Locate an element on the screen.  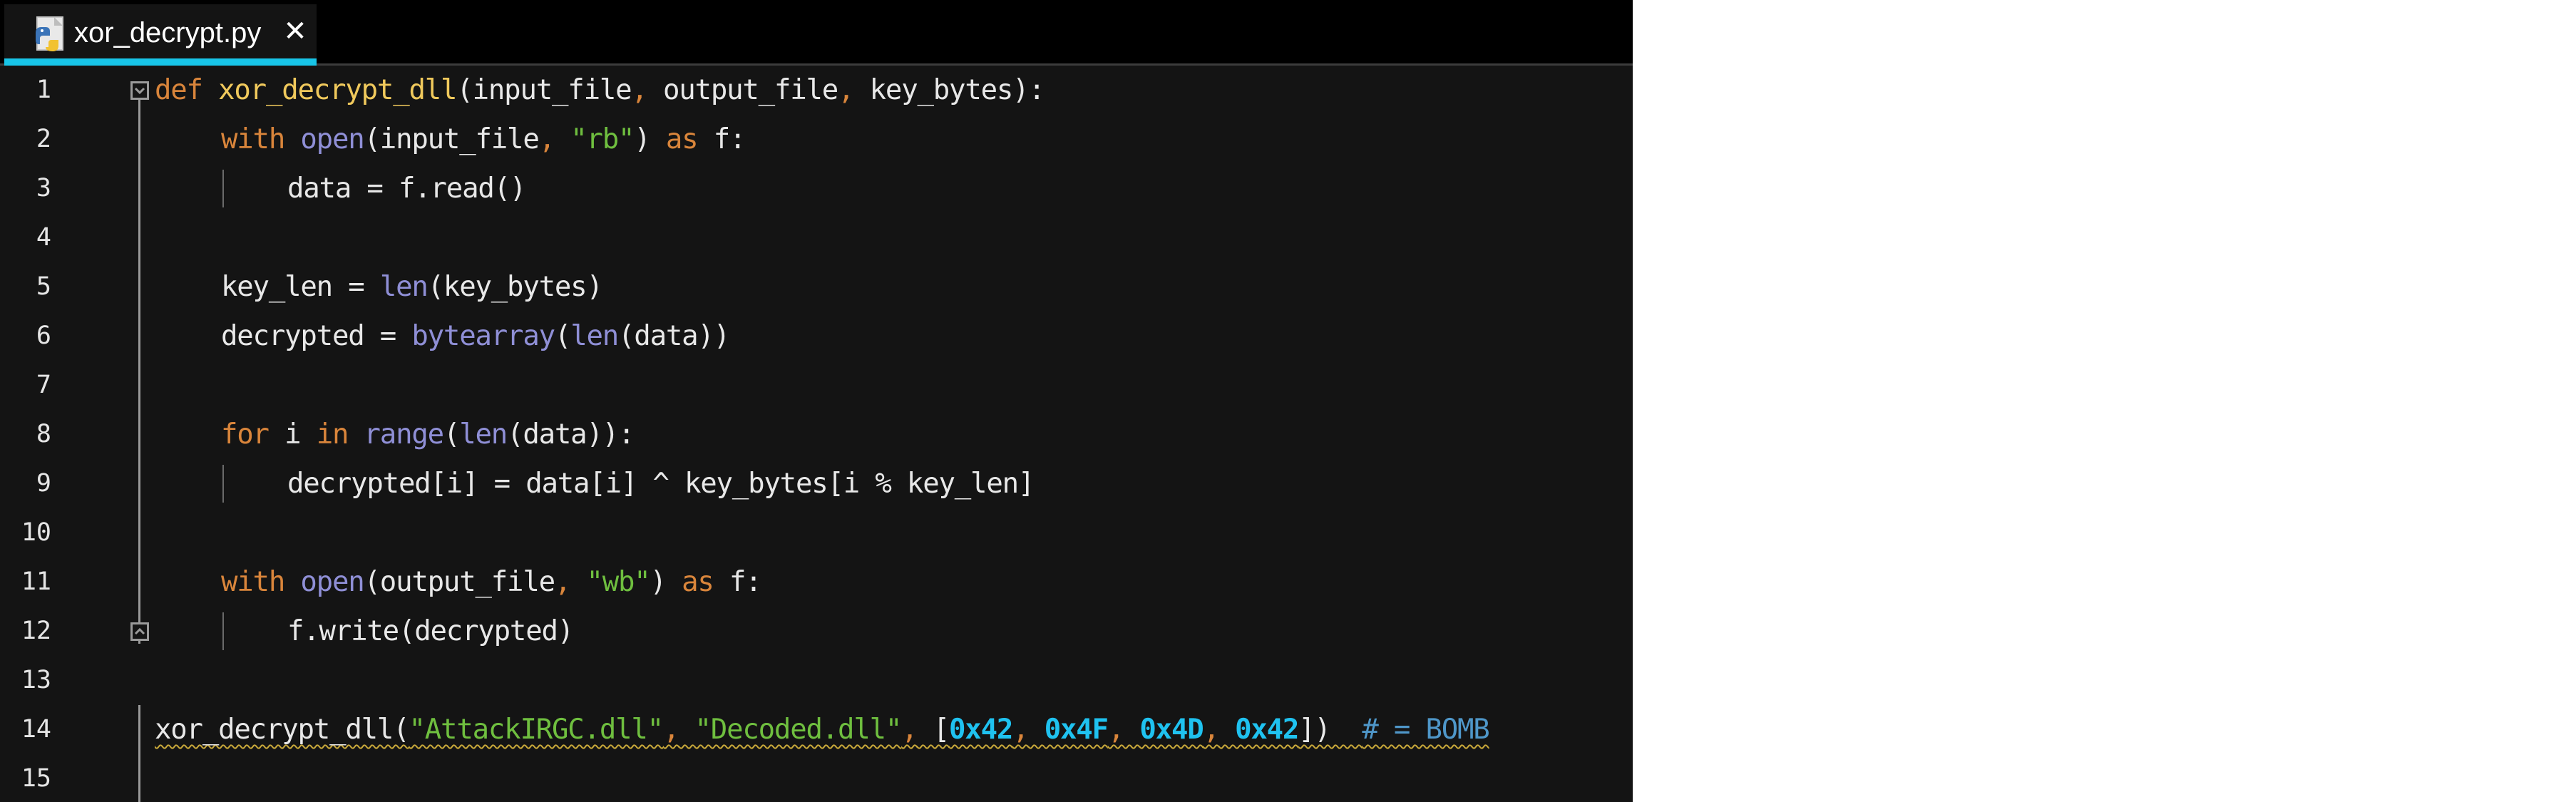
line-number: 6 is located at coordinates (43, 336).